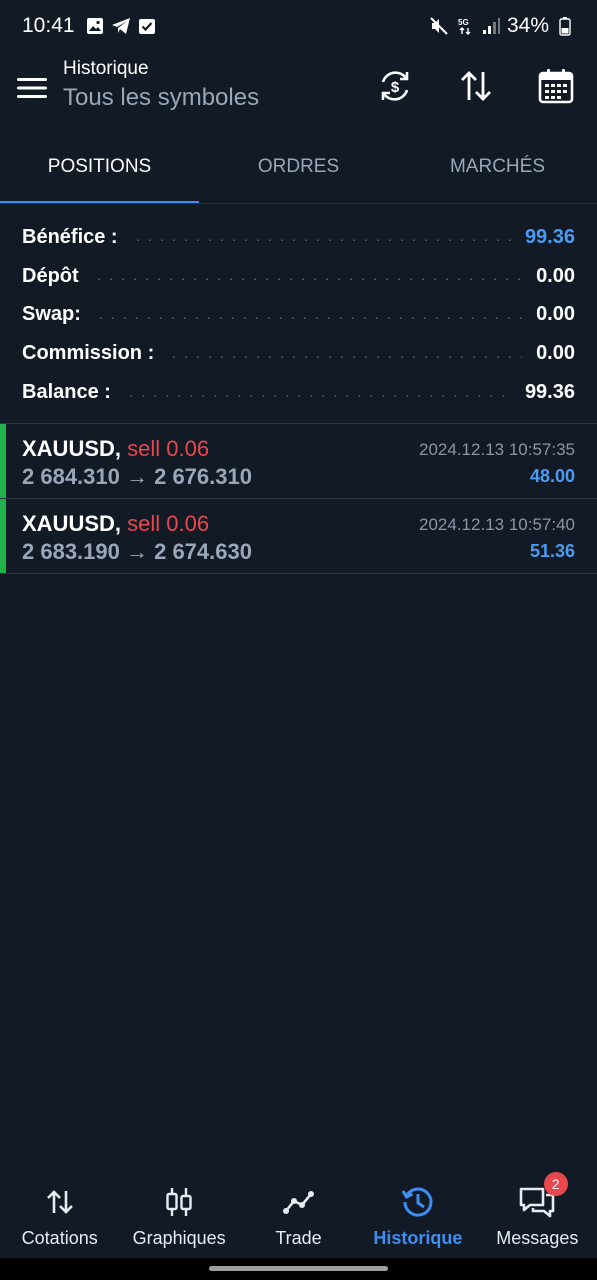 The image size is (597, 1280). I want to click on header-titles: Historique Tous les symboles, so click(161, 85).